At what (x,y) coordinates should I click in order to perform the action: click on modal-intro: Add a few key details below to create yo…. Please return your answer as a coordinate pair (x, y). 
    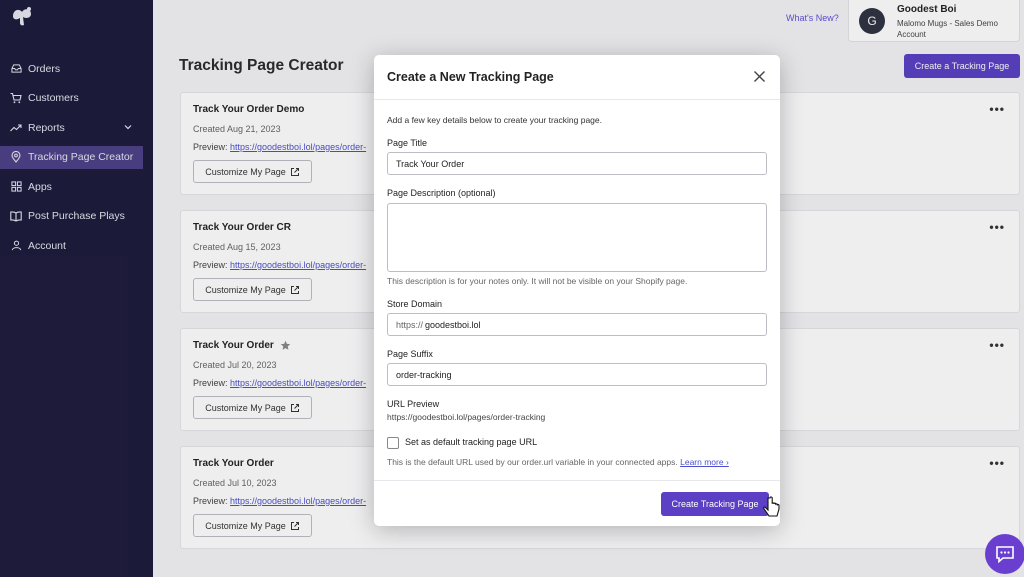
    Looking at the image, I should click on (494, 120).